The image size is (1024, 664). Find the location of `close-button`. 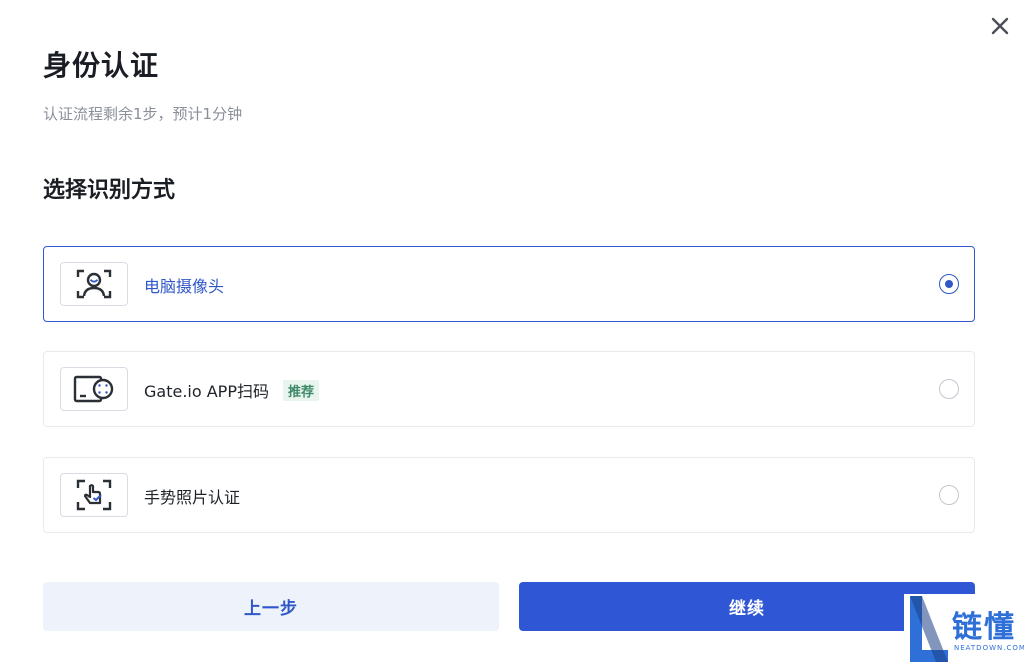

close-button is located at coordinates (1000, 26).